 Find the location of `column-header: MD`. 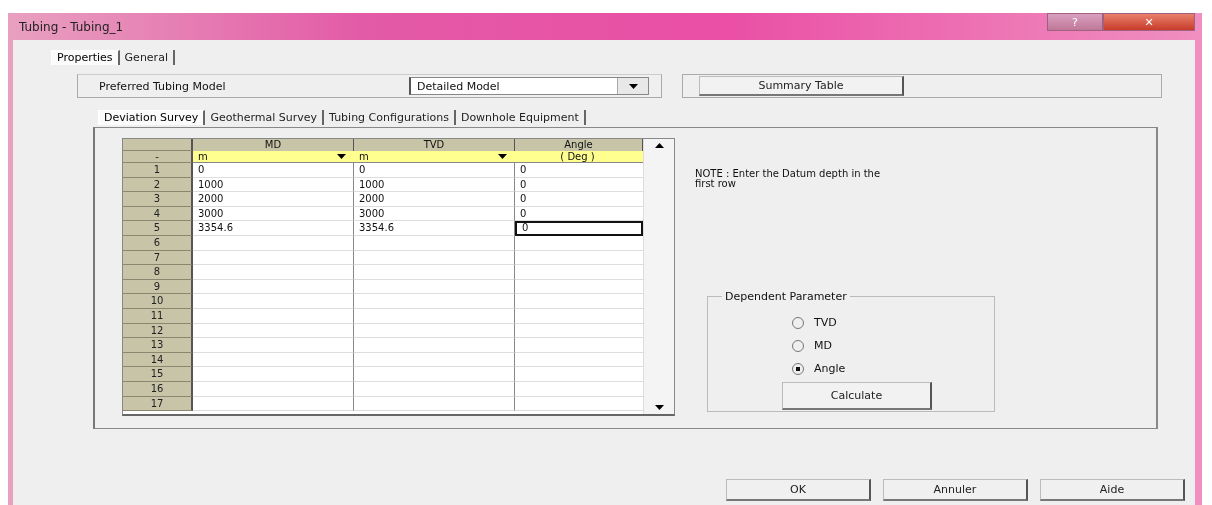

column-header: MD is located at coordinates (273, 145).